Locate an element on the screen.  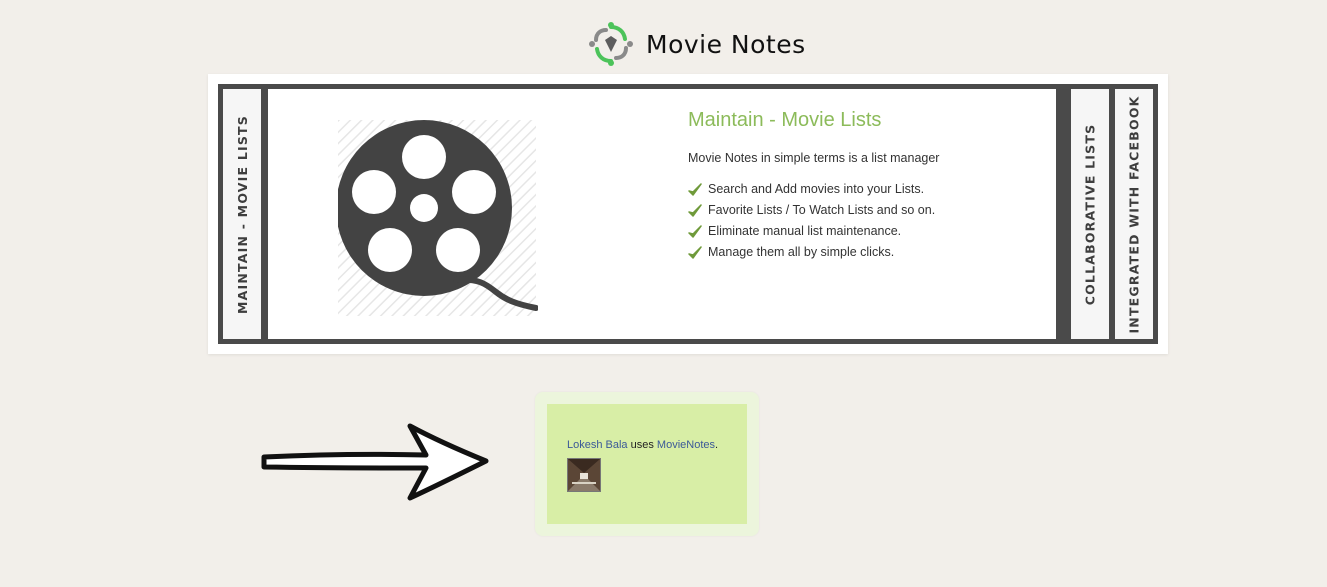
tab-integrated-with-facebook: INTEGRATED WITH FACEBOOK is located at coordinates (1134, 214).